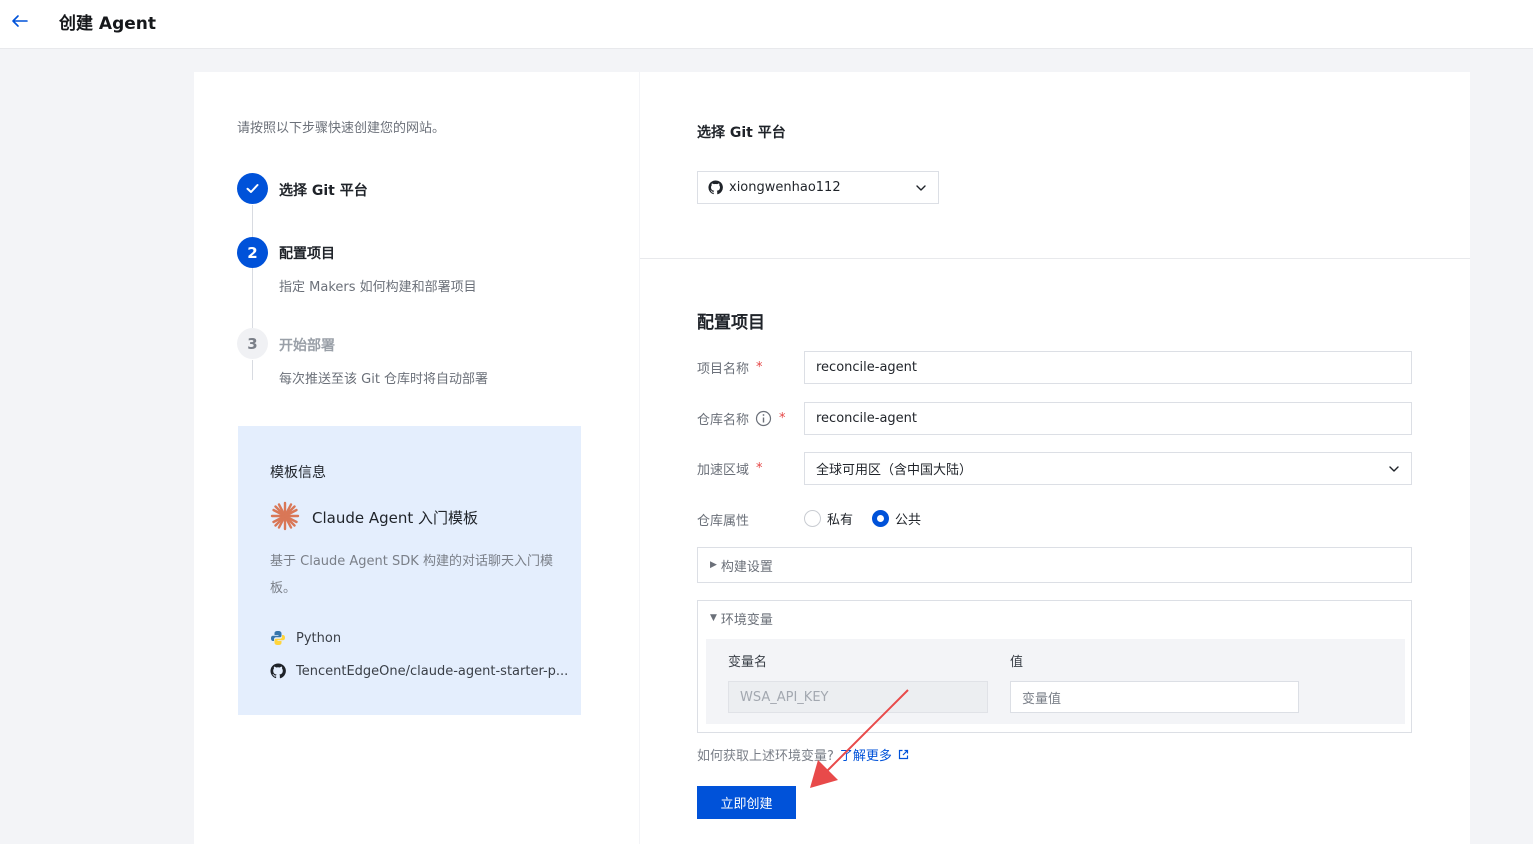 Image resolution: width=1533 pixels, height=844 pixels. Describe the element at coordinates (784, 697) in the screenshot. I see `env-key-value: WSA_API_KEY` at that location.